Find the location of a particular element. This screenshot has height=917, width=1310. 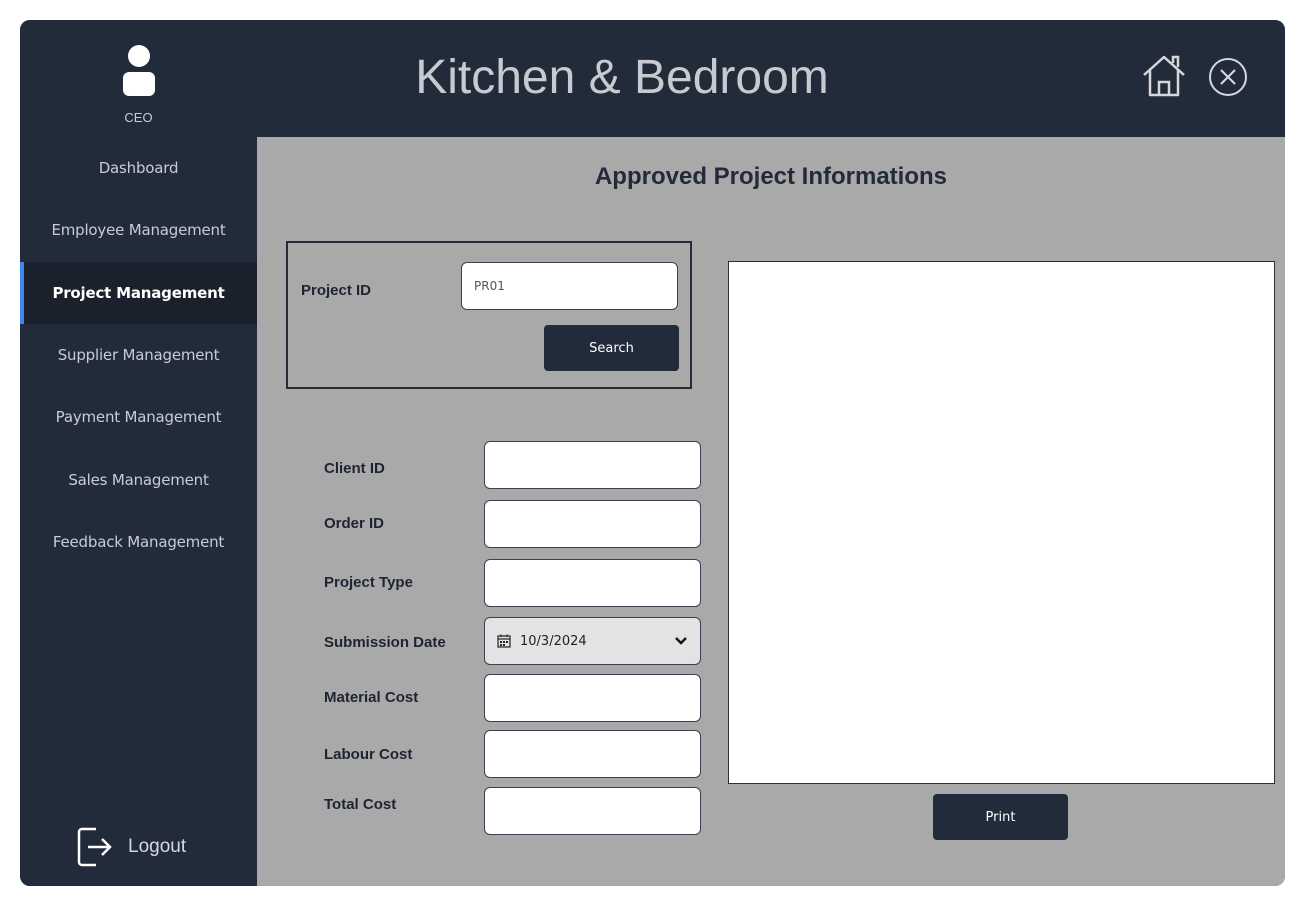

close-circle-icon is located at coordinates (1228, 77).